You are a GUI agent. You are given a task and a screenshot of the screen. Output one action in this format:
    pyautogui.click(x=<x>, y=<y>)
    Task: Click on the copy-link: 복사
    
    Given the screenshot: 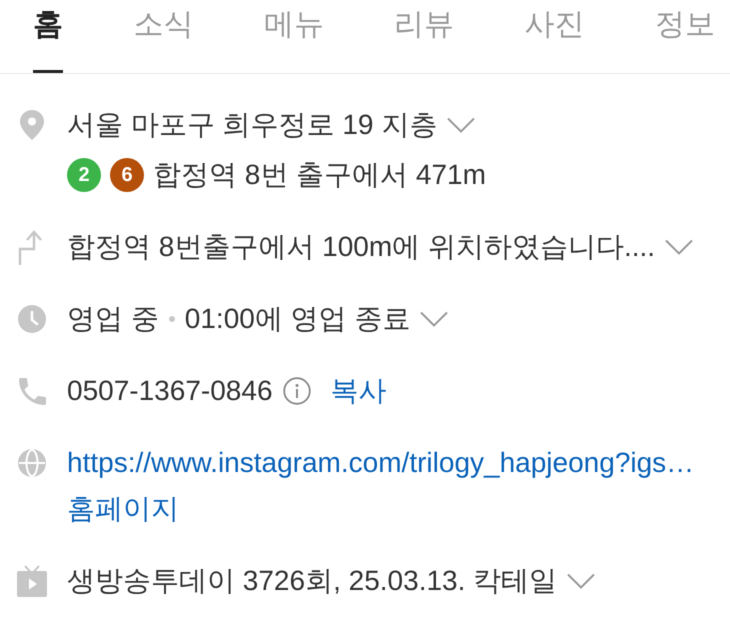 What is the action you would take?
    pyautogui.click(x=358, y=391)
    